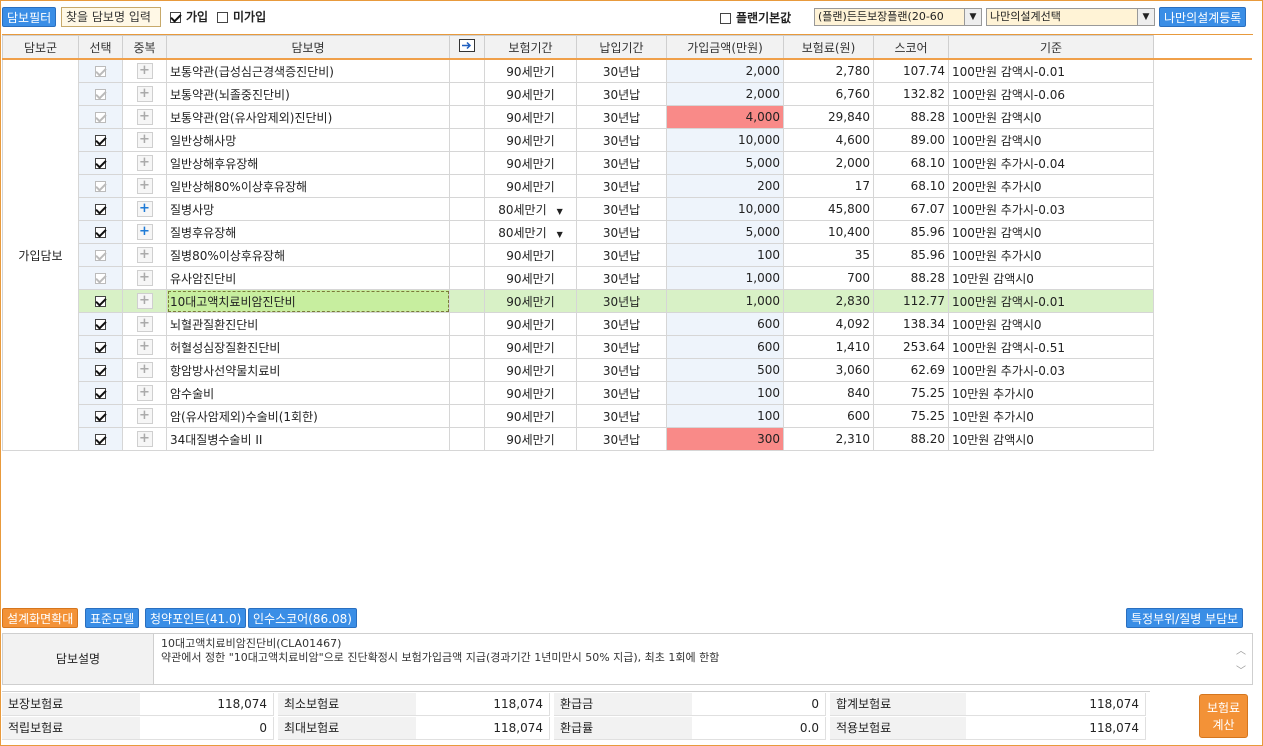  Describe the element at coordinates (40, 618) in the screenshot. I see `enlarge-button: 설계화면확대` at that location.